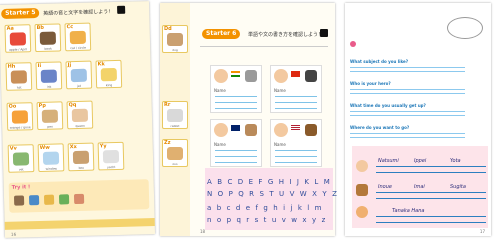 This screenshot has width=494, height=240. What do you see at coordinates (175, 153) in the screenshot?
I see `letter-cell: Zz zoo` at bounding box center [175, 153].